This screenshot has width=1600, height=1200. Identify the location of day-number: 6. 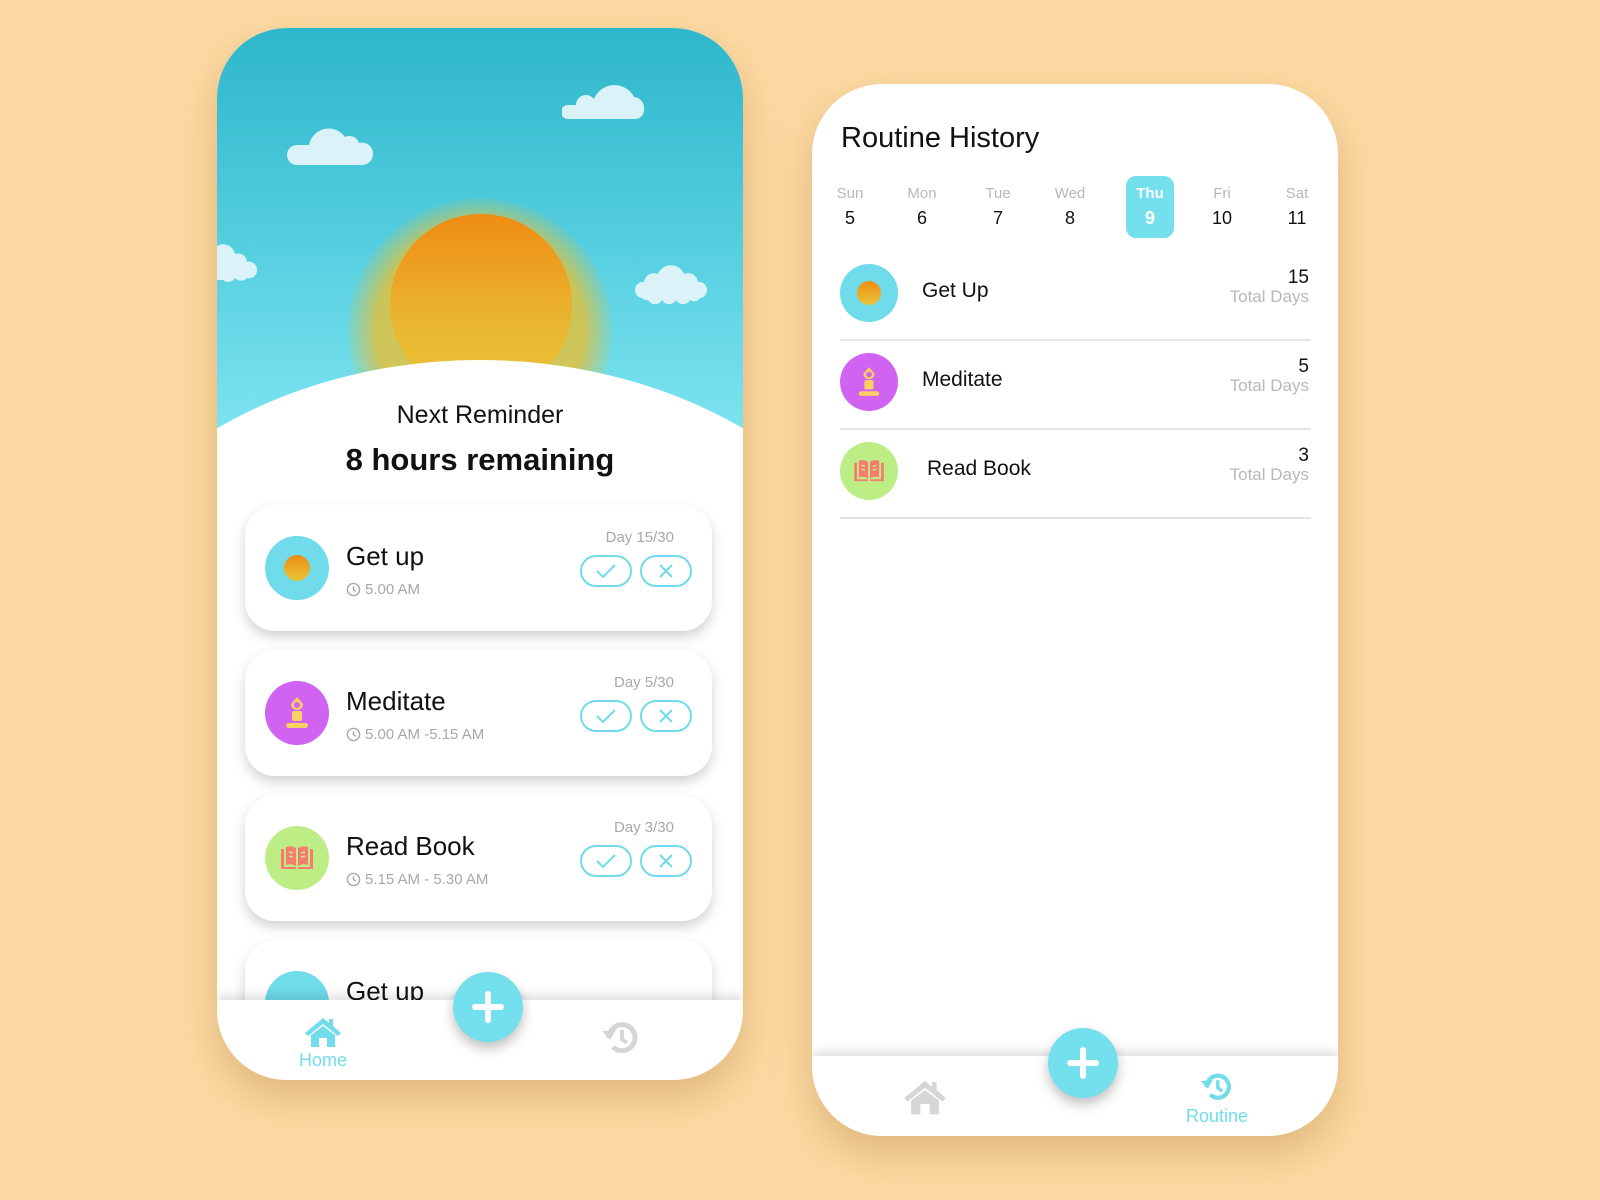
(921, 218).